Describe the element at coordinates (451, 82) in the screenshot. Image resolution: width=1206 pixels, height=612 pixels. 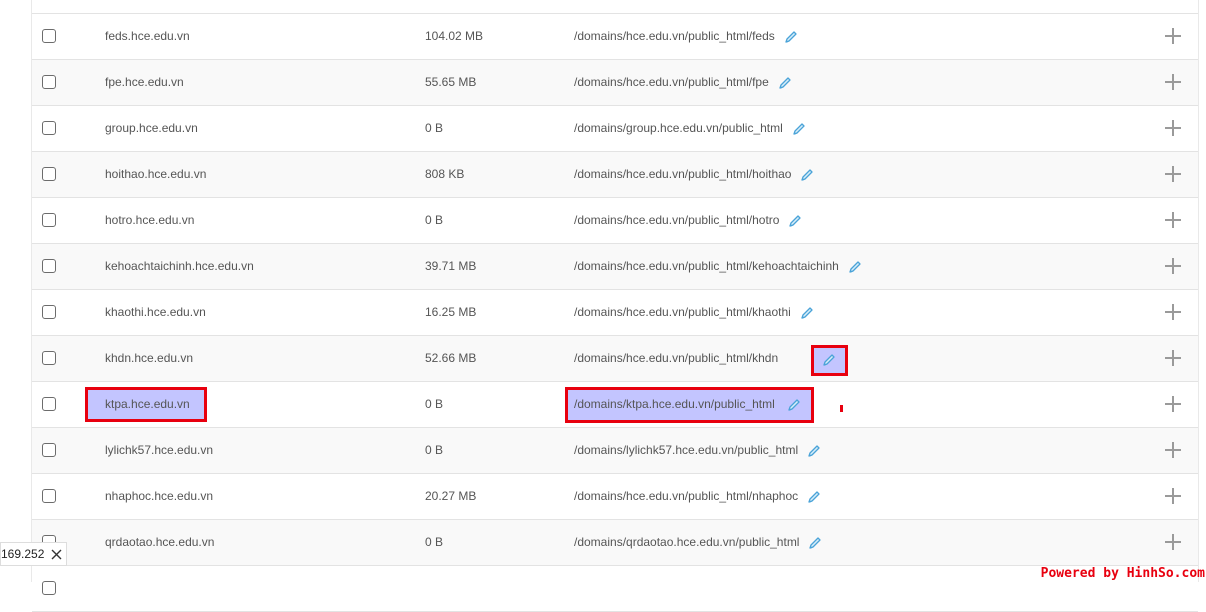
I see `domain-size: 55.65 MB` at that location.